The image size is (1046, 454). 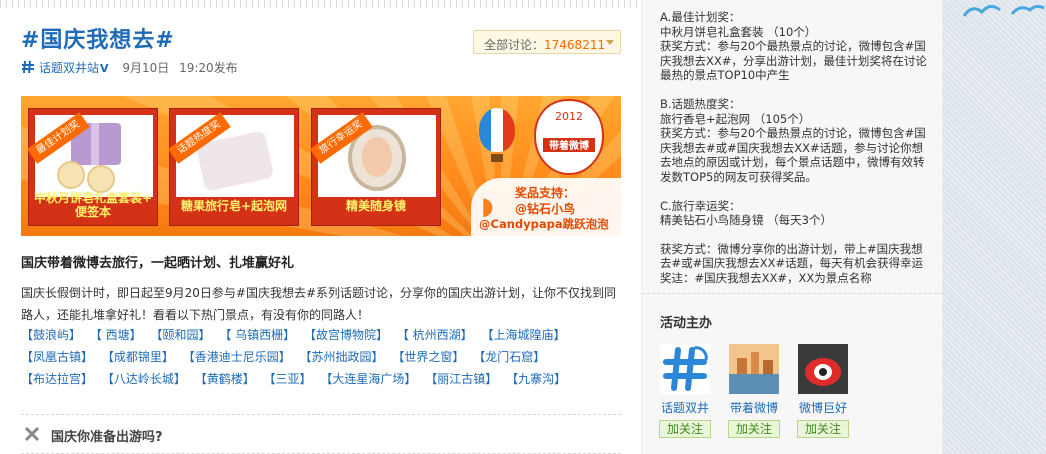 I want to click on author-line: 话题双井站V 9月10日 19:20发布, so click(x=129, y=68).